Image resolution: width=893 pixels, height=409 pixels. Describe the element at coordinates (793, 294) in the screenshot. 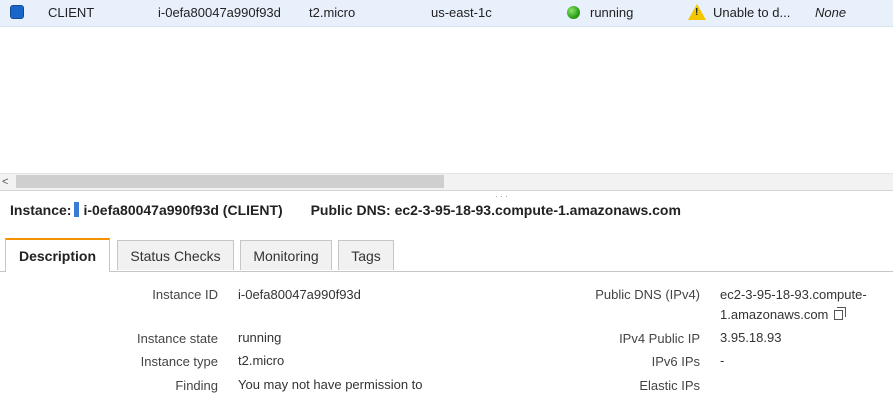

I see `public-dns-ipv4-value-line1: ec2-3-95-18-93.compute-` at that location.